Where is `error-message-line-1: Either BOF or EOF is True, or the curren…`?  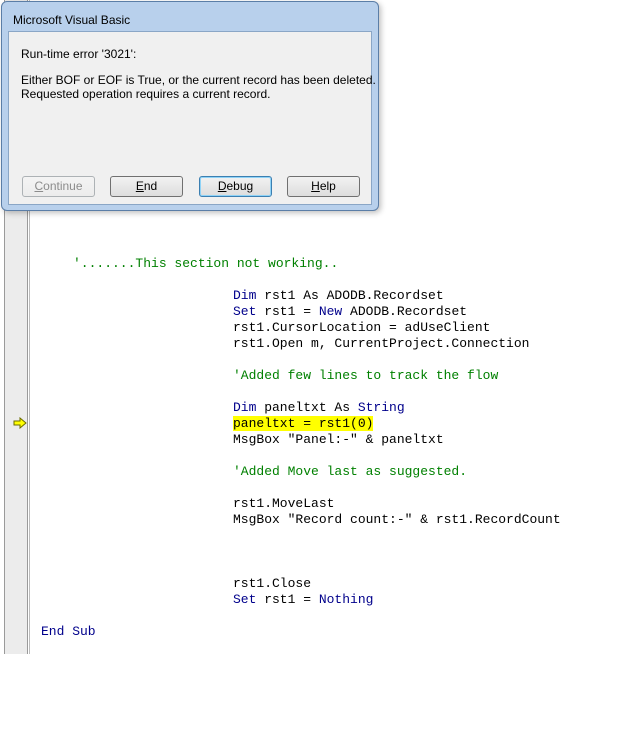 error-message-line-1: Either BOF or EOF is True, or the curren… is located at coordinates (198, 80).